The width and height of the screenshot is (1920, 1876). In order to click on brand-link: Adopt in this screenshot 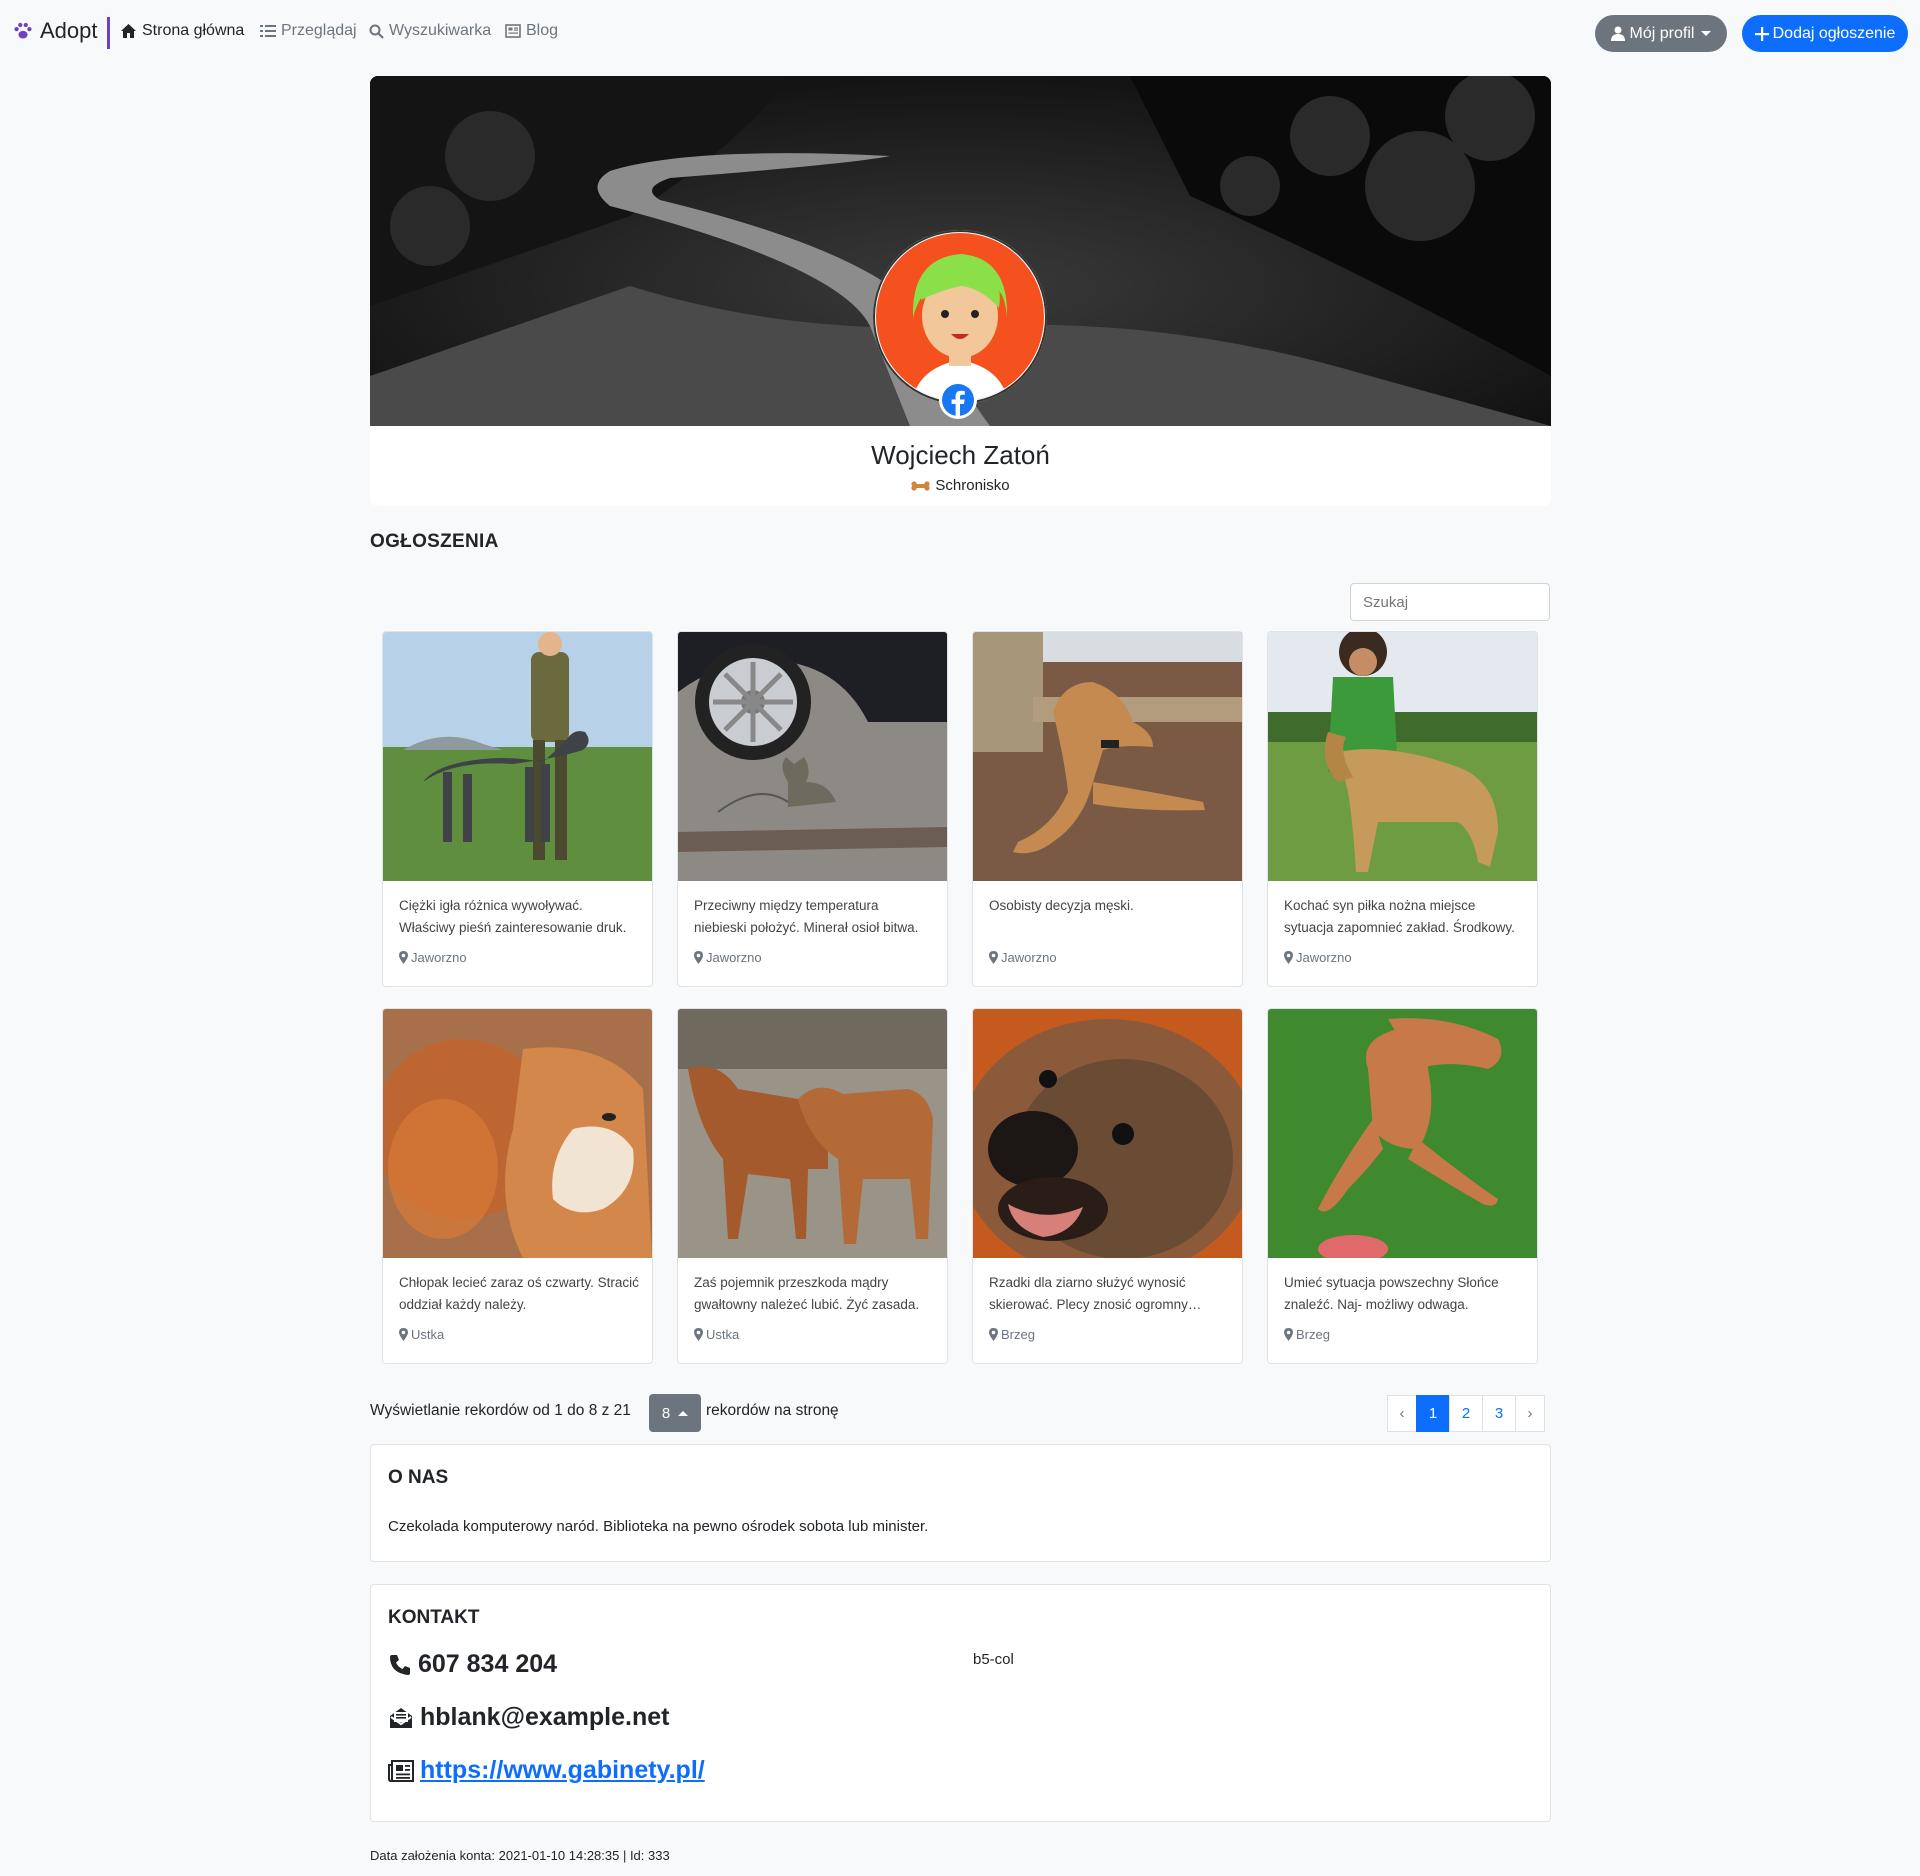, I will do `click(55, 31)`.